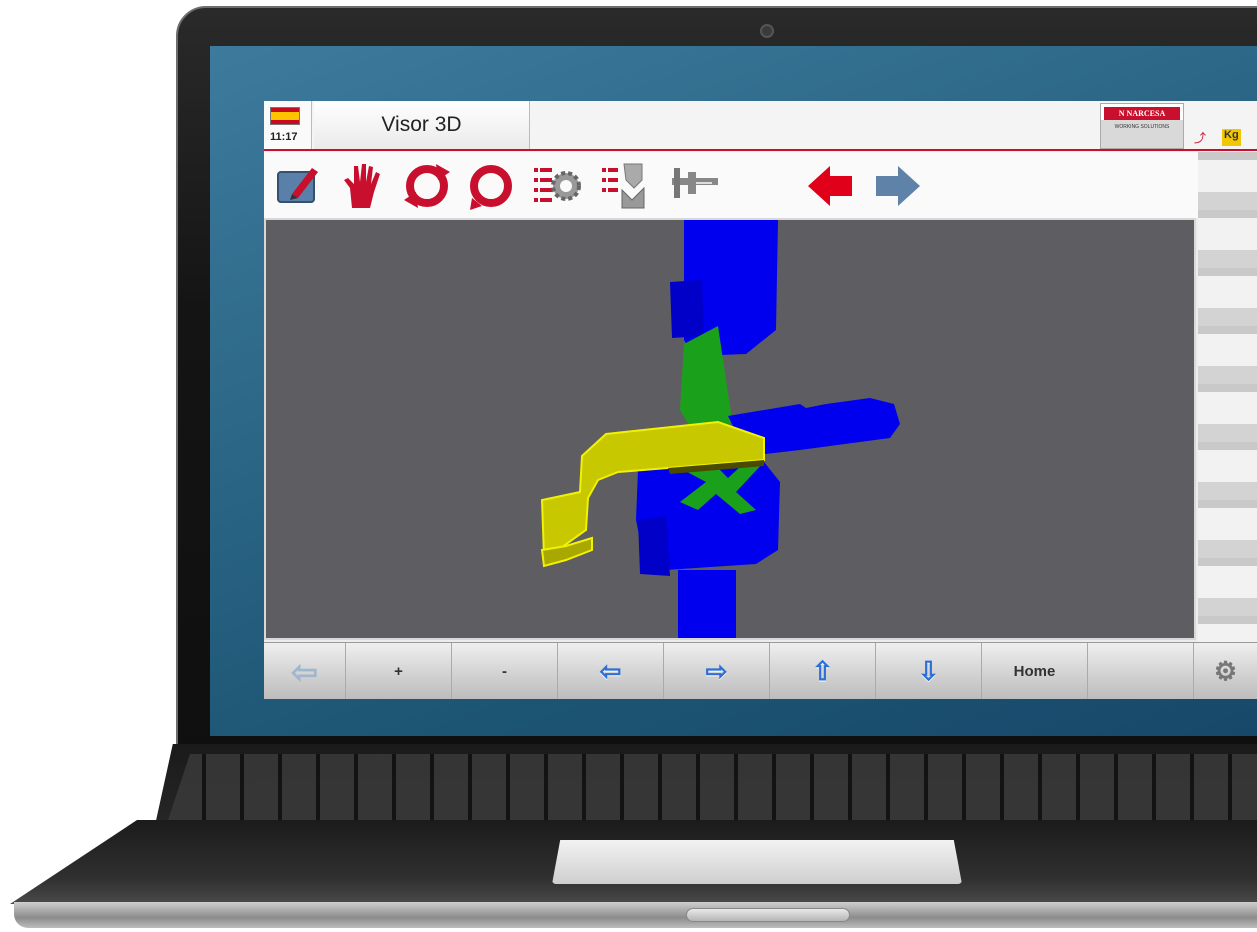 The height and width of the screenshot is (932, 1257). I want to click on home-label: Home, so click(1034, 671).